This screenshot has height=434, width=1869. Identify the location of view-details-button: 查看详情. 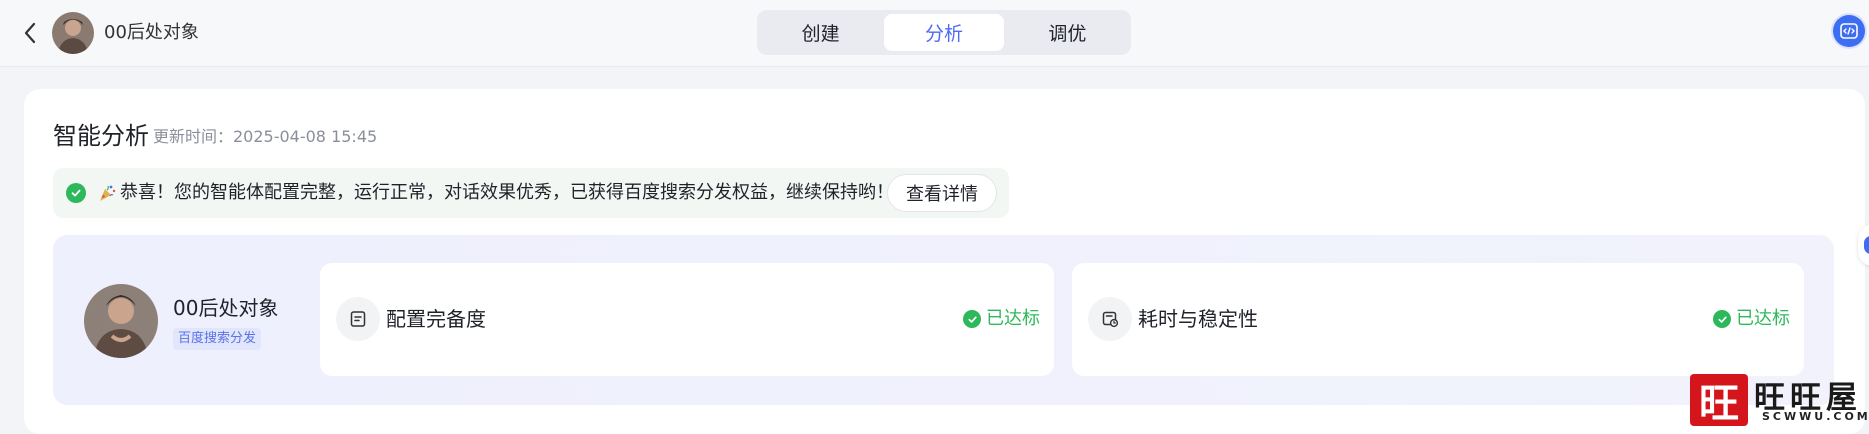
(942, 193).